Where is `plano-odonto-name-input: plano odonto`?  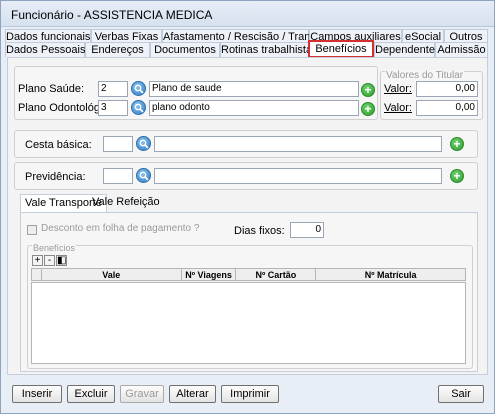 plano-odonto-name-input: plano odonto is located at coordinates (254, 108).